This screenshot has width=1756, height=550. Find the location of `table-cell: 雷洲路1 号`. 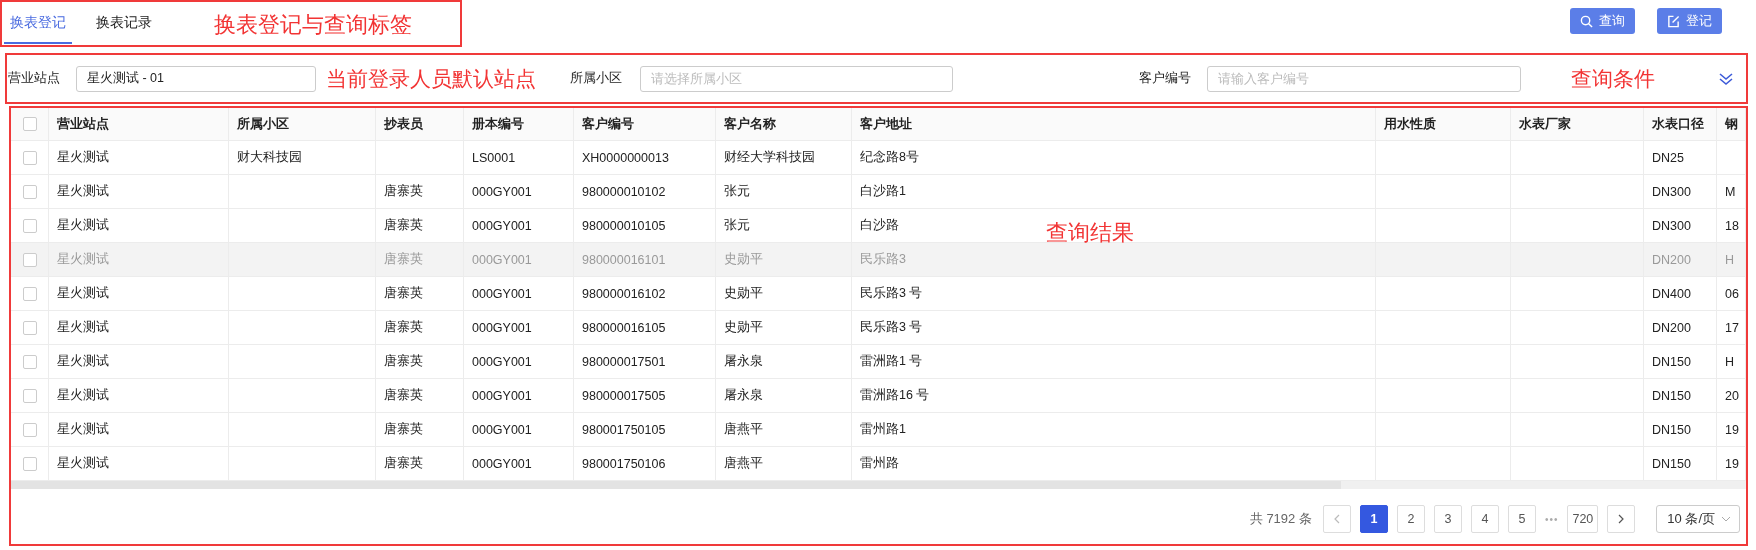

table-cell: 雷洲路1 号 is located at coordinates (891, 361).